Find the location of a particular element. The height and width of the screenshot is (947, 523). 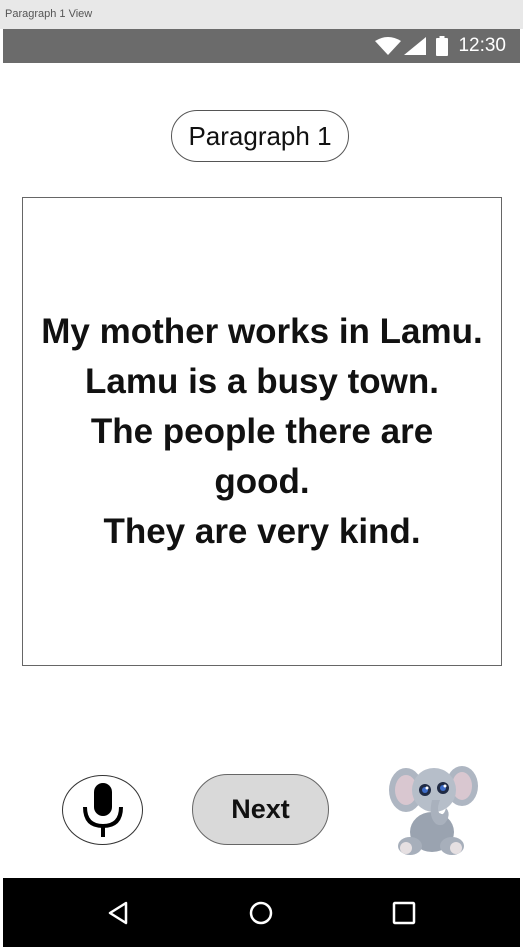

recents-button is located at coordinates (404, 913).